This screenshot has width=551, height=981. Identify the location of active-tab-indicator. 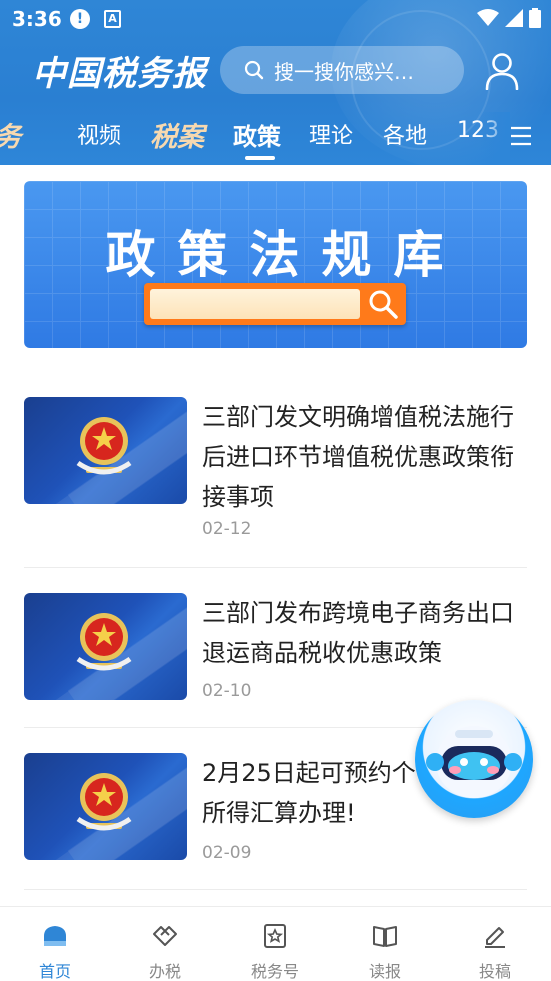
(260, 158).